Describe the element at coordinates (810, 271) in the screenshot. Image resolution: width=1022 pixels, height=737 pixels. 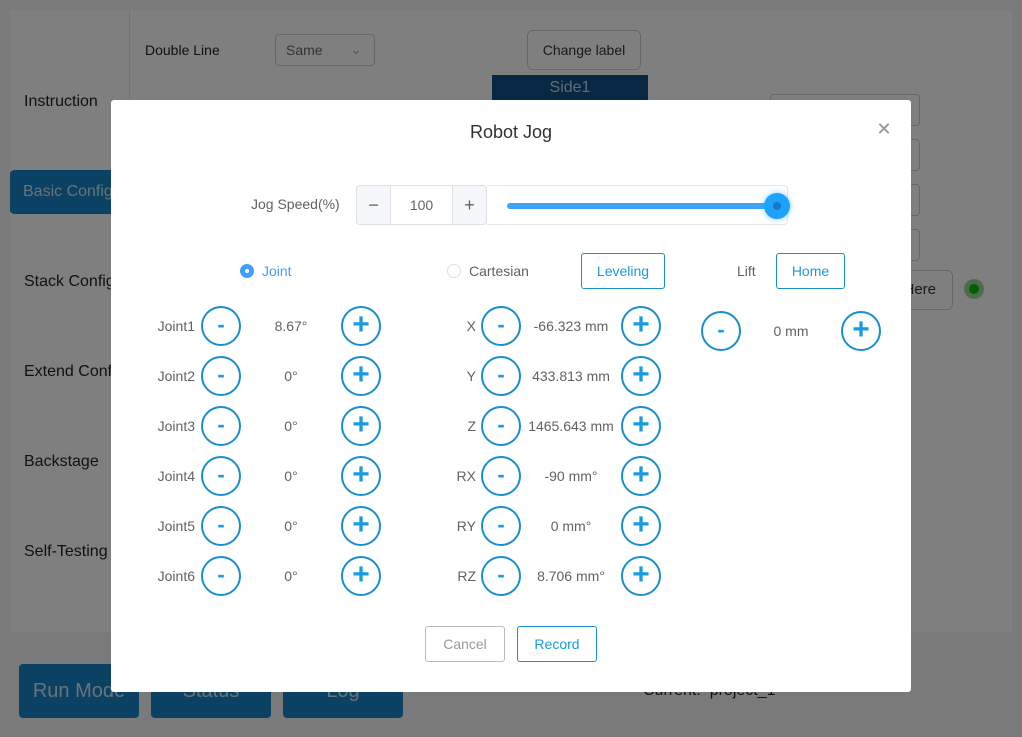
I see `home-button: Home` at that location.